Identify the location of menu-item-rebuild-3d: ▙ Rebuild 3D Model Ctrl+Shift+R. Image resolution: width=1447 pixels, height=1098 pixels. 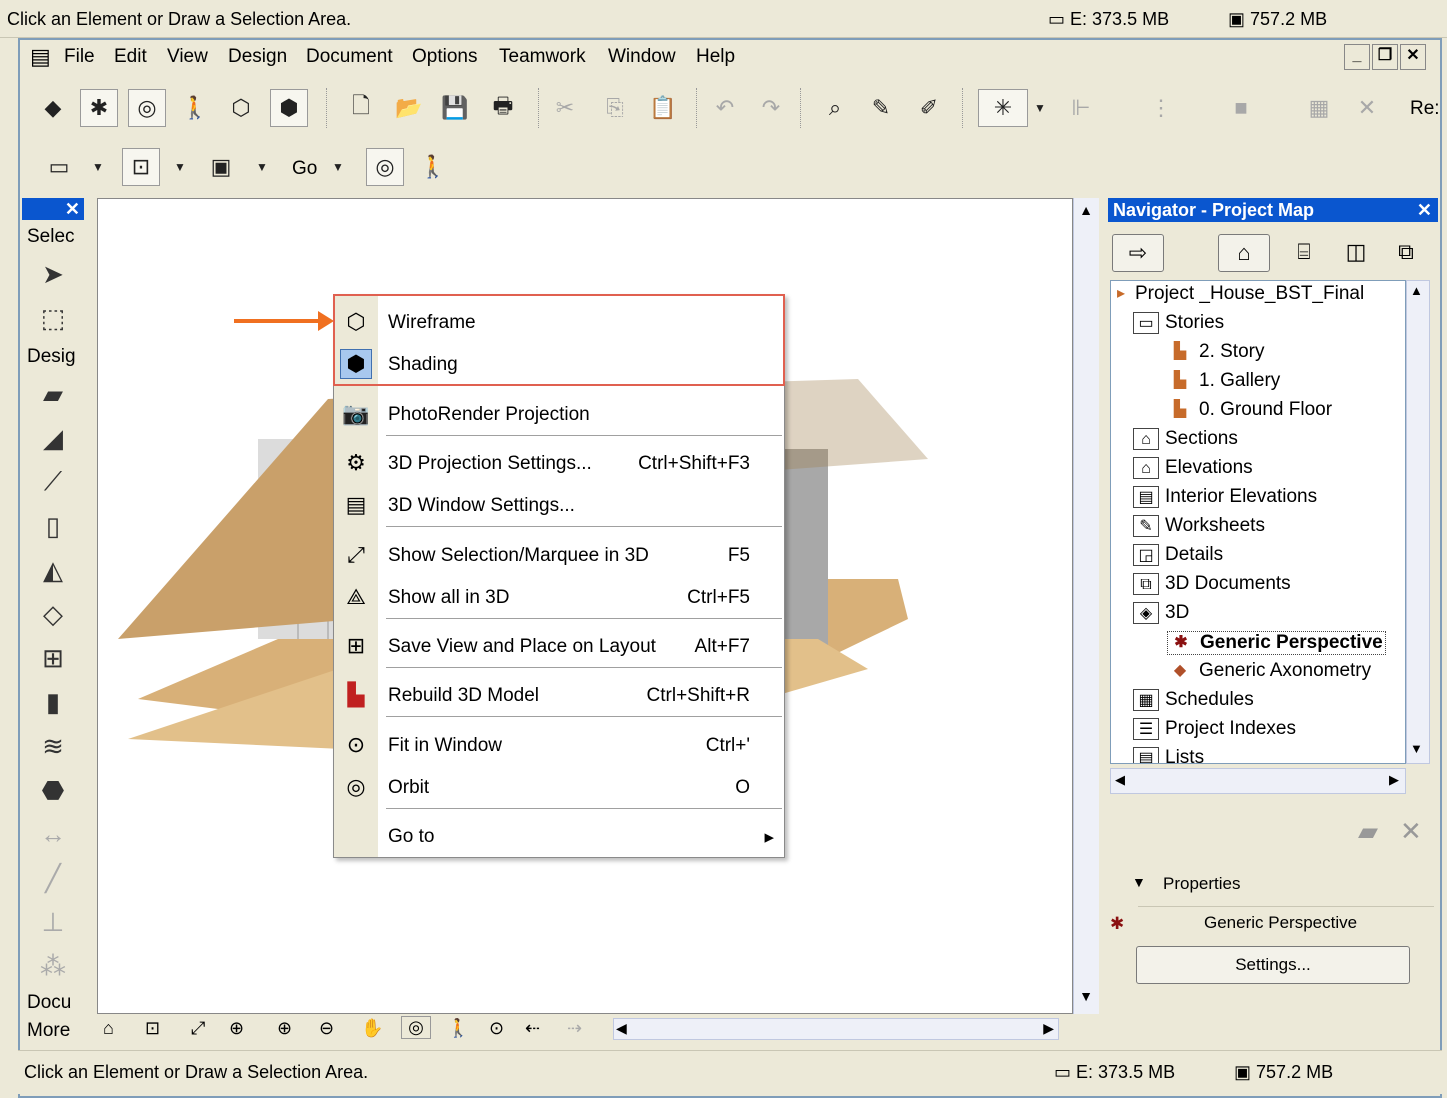
(559, 695).